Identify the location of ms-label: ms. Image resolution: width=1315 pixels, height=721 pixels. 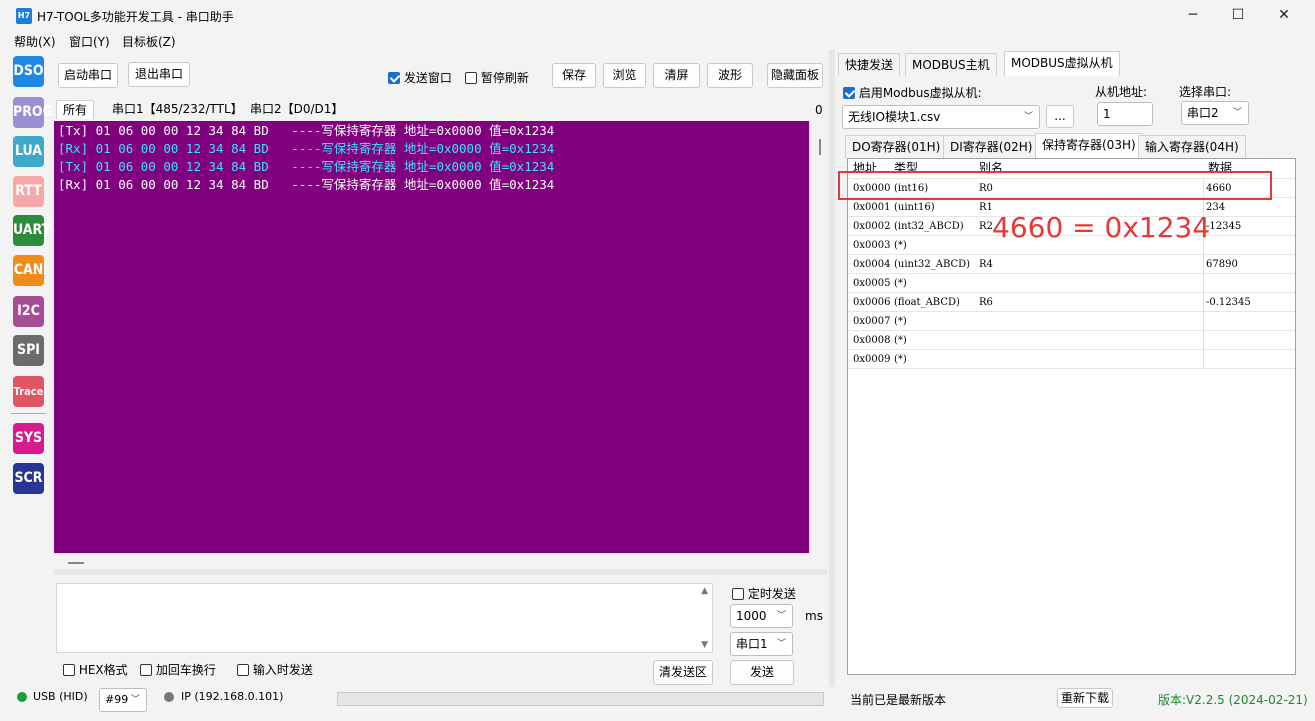
(814, 616).